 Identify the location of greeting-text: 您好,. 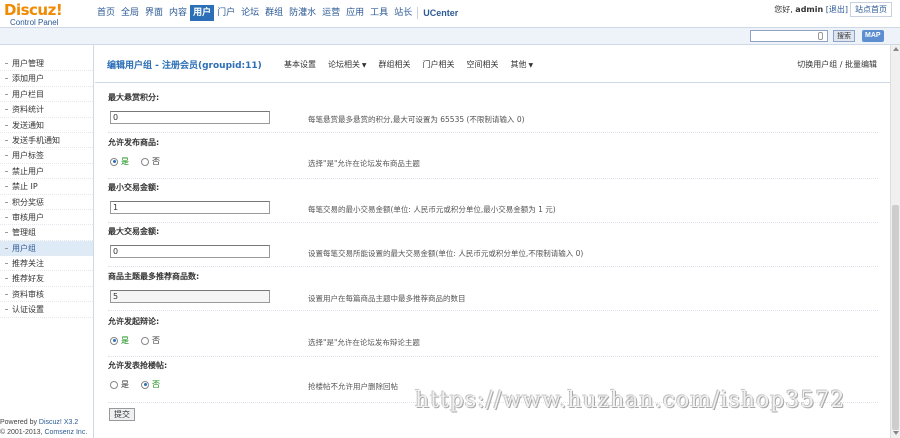
(783, 9).